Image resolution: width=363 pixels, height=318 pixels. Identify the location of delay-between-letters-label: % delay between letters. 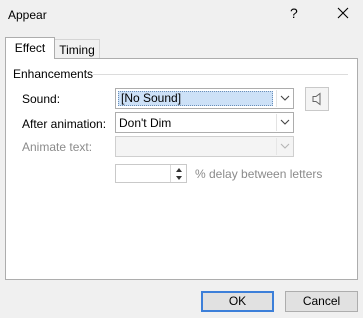
(259, 174).